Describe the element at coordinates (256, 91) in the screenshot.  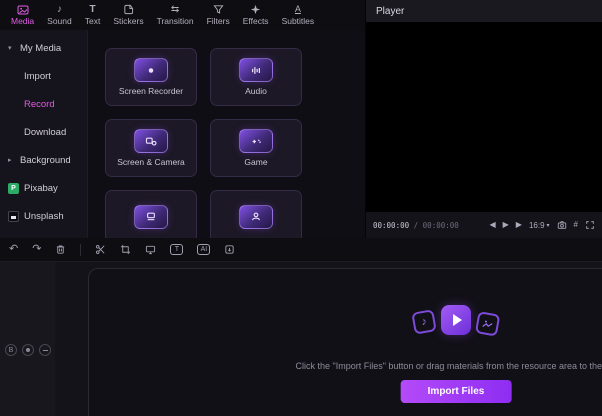
I see `card-label: Audio` at that location.